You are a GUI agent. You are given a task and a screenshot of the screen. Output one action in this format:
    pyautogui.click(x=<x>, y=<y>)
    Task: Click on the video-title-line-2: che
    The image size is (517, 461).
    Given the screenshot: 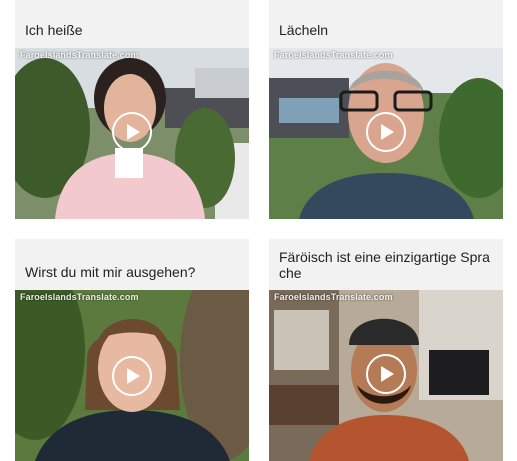 What is the action you would take?
    pyautogui.click(x=290, y=273)
    